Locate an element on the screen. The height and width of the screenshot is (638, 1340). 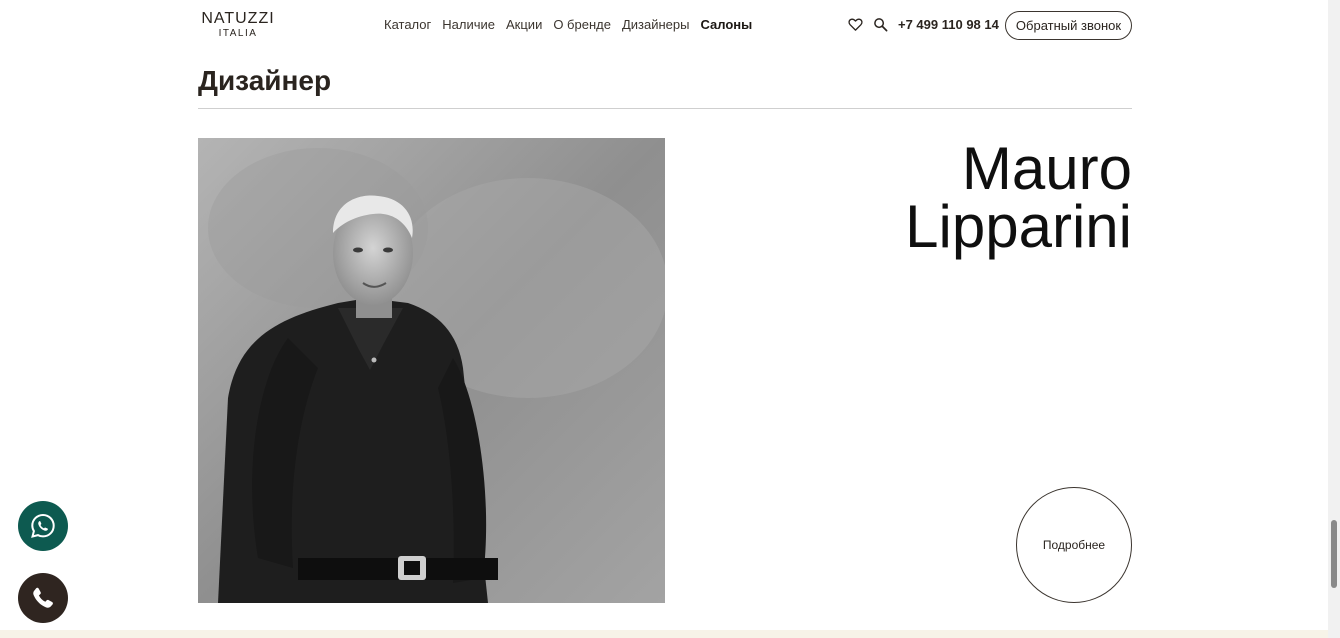
call-button is located at coordinates (43, 598).